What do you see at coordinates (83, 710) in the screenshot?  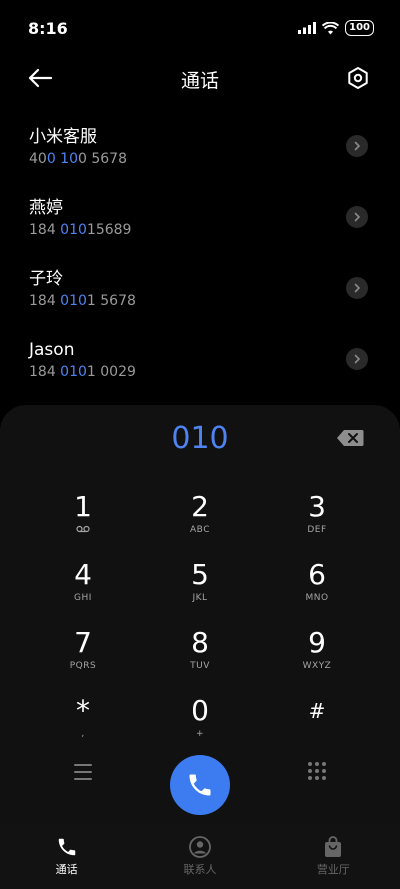 I see `key-digit: *` at bounding box center [83, 710].